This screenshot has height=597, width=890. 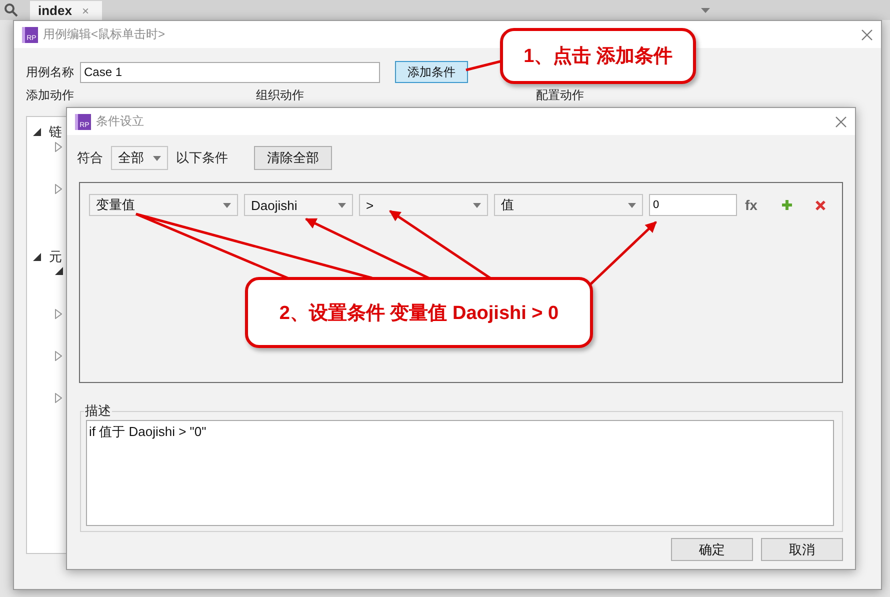 What do you see at coordinates (560, 95) in the screenshot?
I see `column-heading: 配置动作` at bounding box center [560, 95].